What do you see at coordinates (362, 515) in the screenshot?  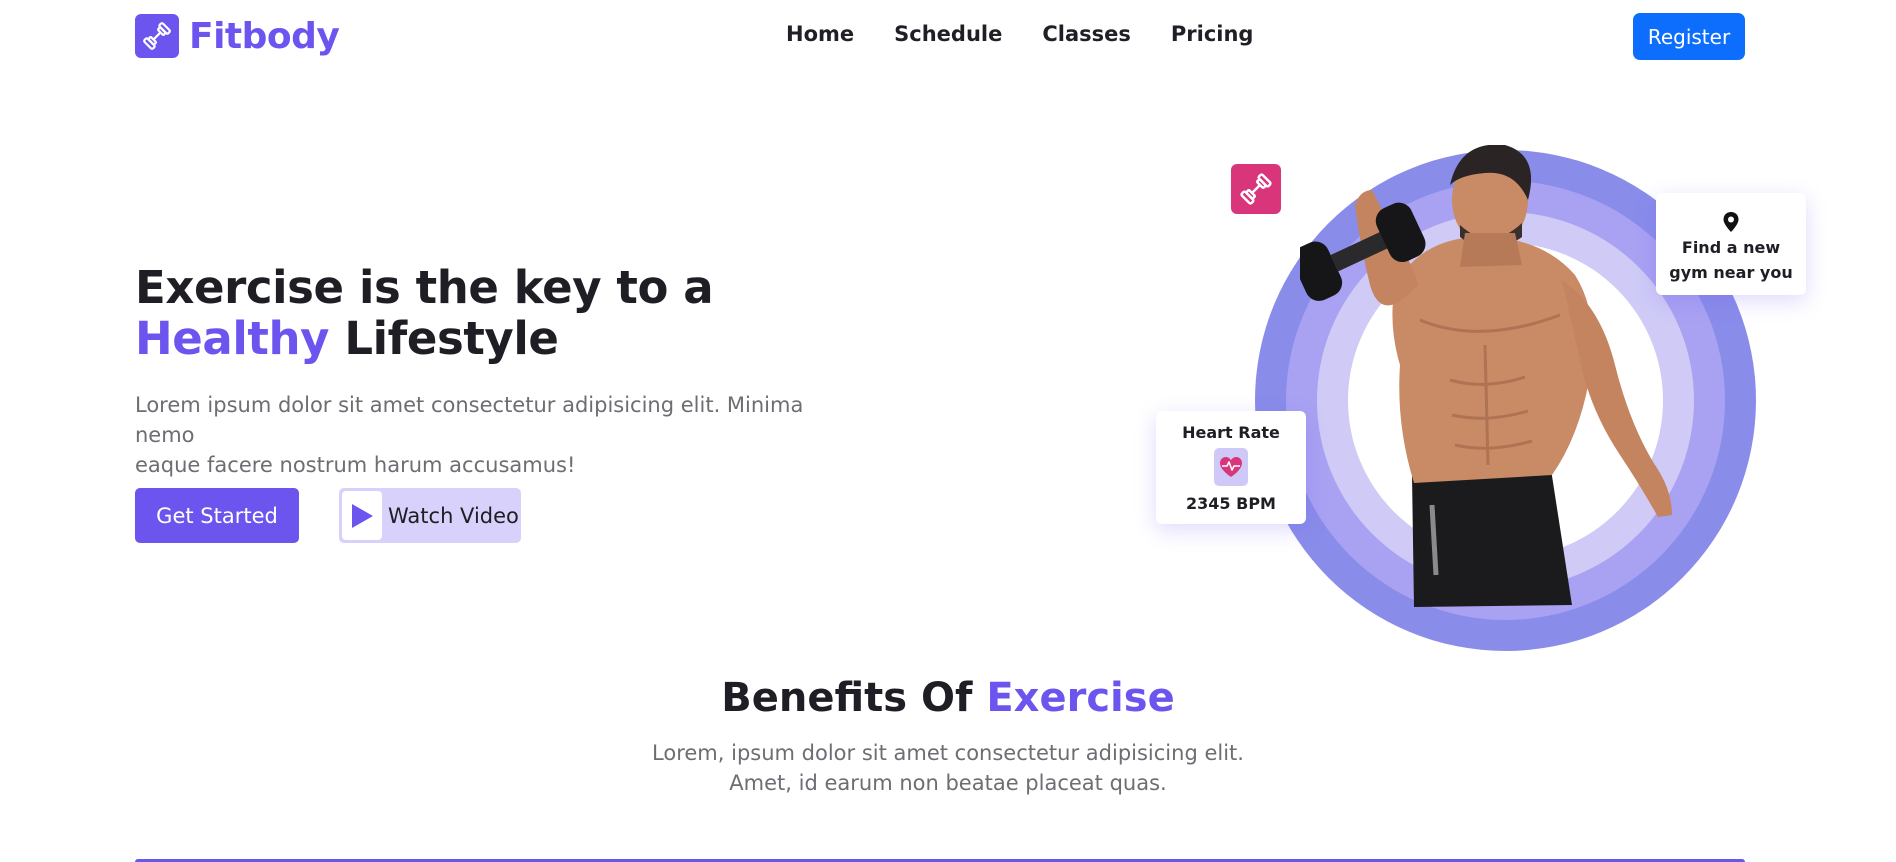 I see `play-icon` at bounding box center [362, 515].